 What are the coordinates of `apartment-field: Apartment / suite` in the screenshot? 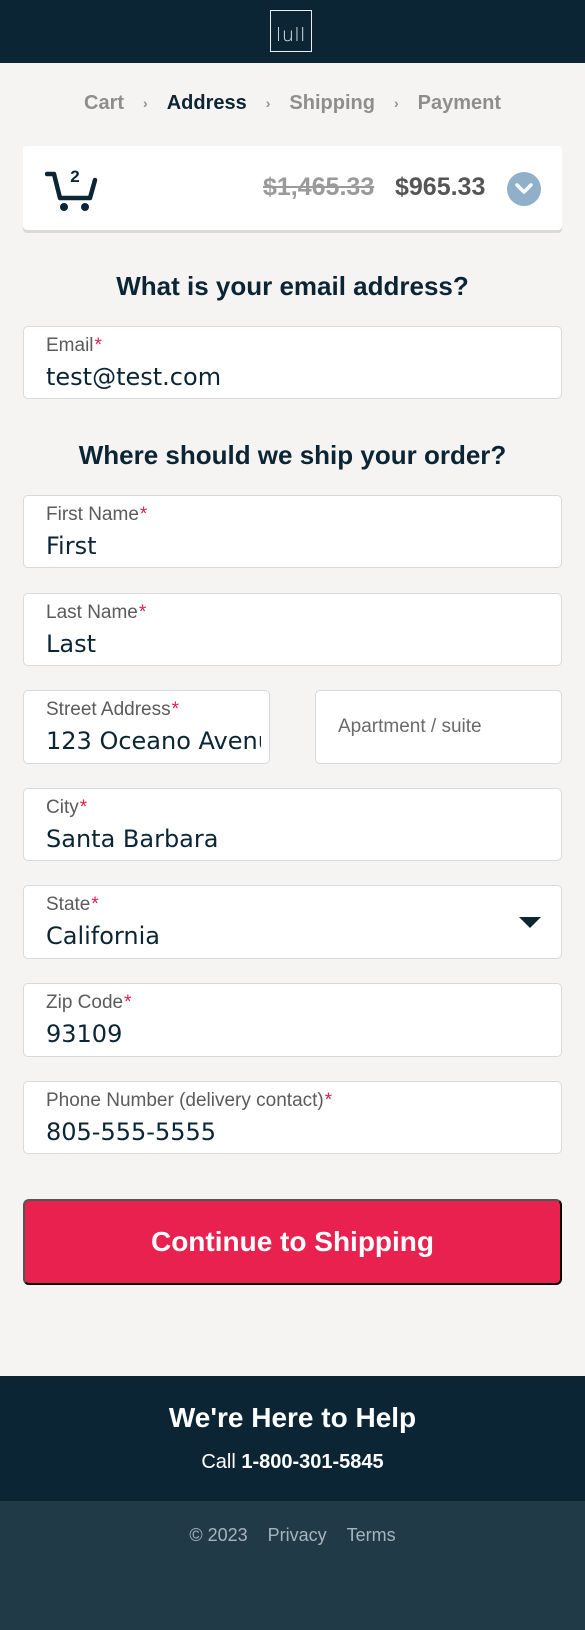 It's located at (438, 727).